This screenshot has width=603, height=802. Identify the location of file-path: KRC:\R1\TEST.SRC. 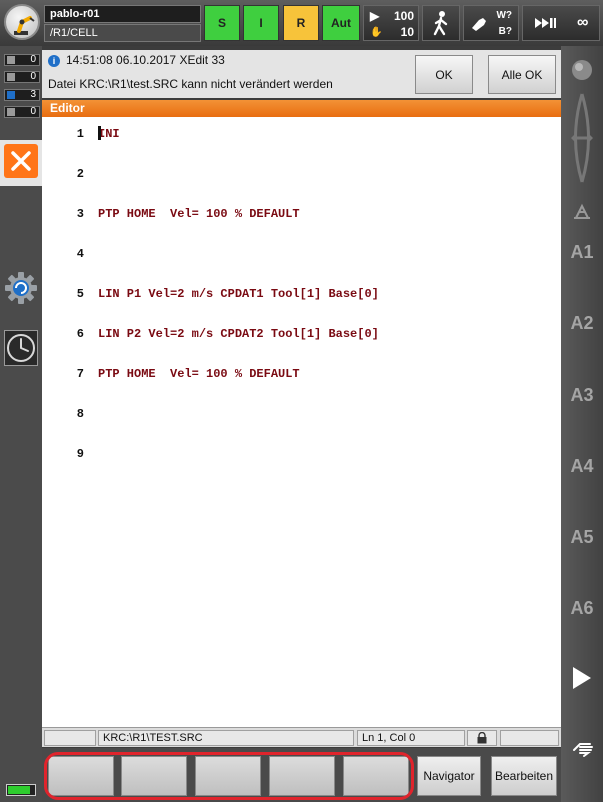
(226, 738).